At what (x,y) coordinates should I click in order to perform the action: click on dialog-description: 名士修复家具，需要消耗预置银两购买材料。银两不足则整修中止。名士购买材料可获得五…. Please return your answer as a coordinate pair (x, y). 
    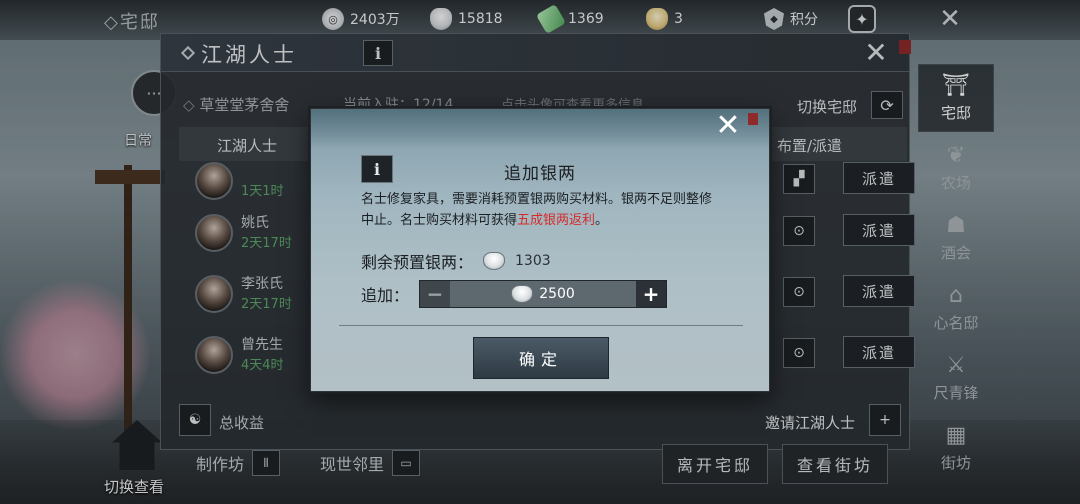
    Looking at the image, I should click on (541, 210).